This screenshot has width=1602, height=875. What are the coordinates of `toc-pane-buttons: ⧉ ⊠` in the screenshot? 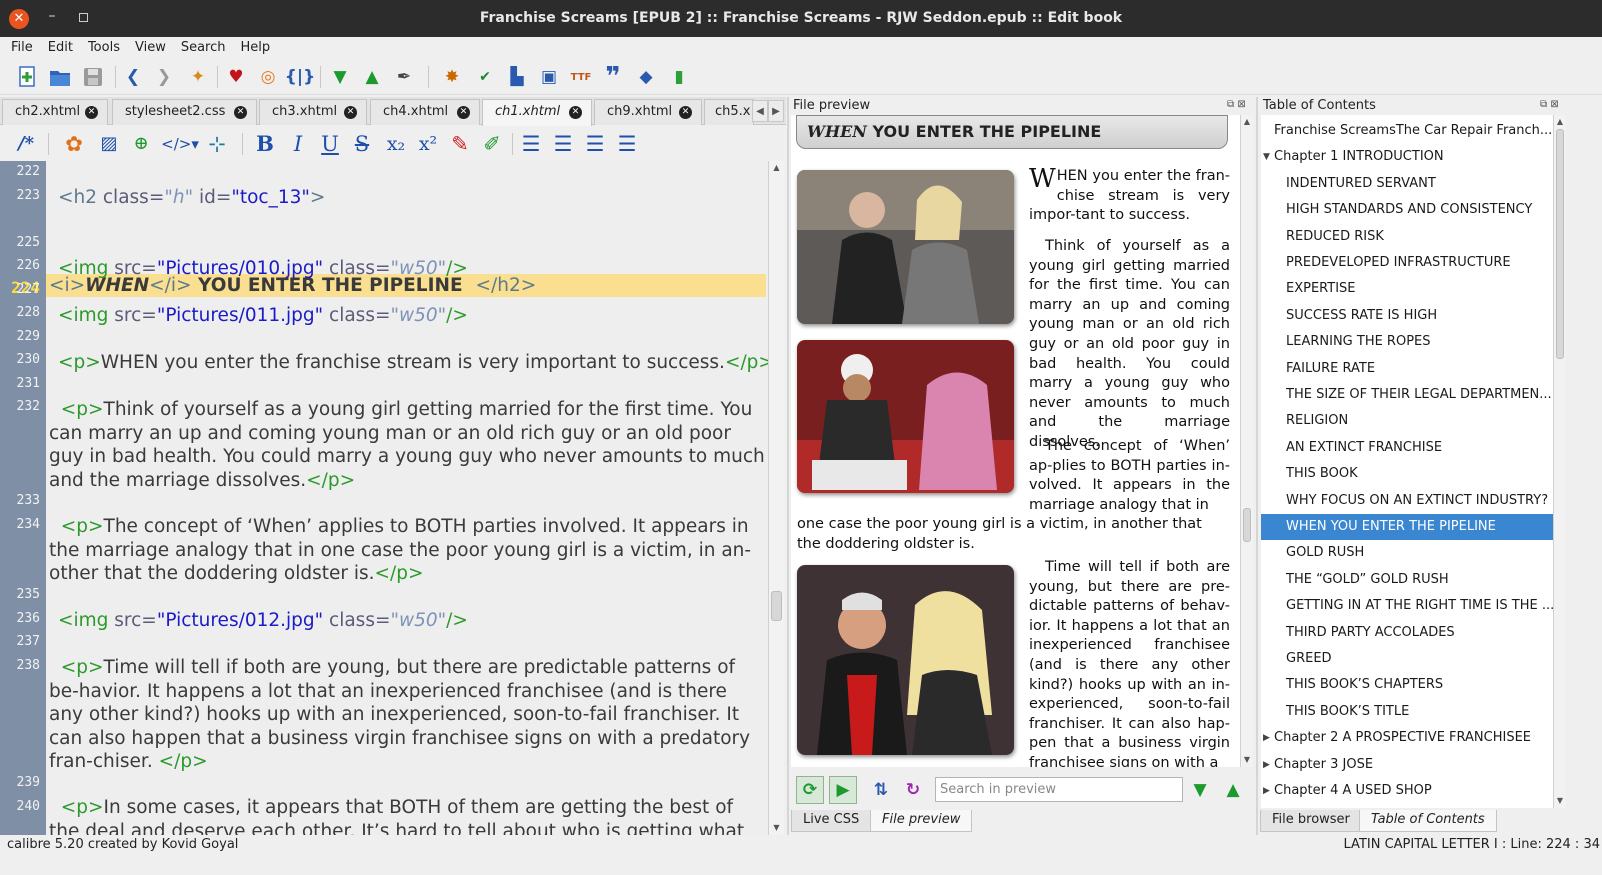 It's located at (1549, 104).